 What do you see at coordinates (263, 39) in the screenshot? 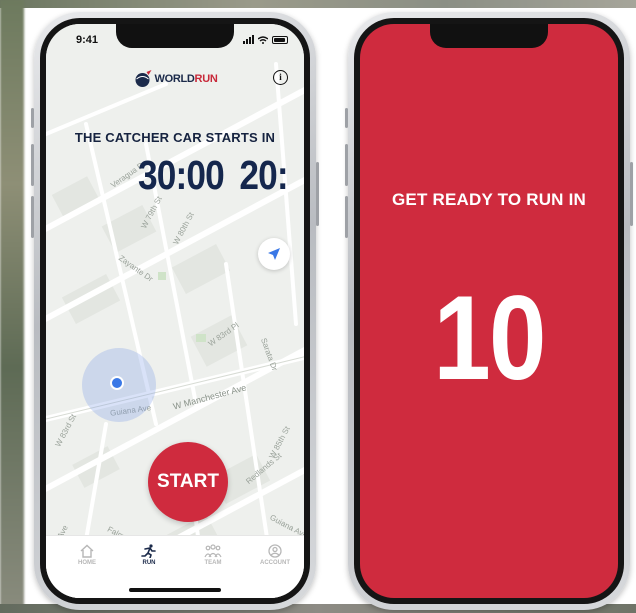
I see `wifi-icon` at bounding box center [263, 39].